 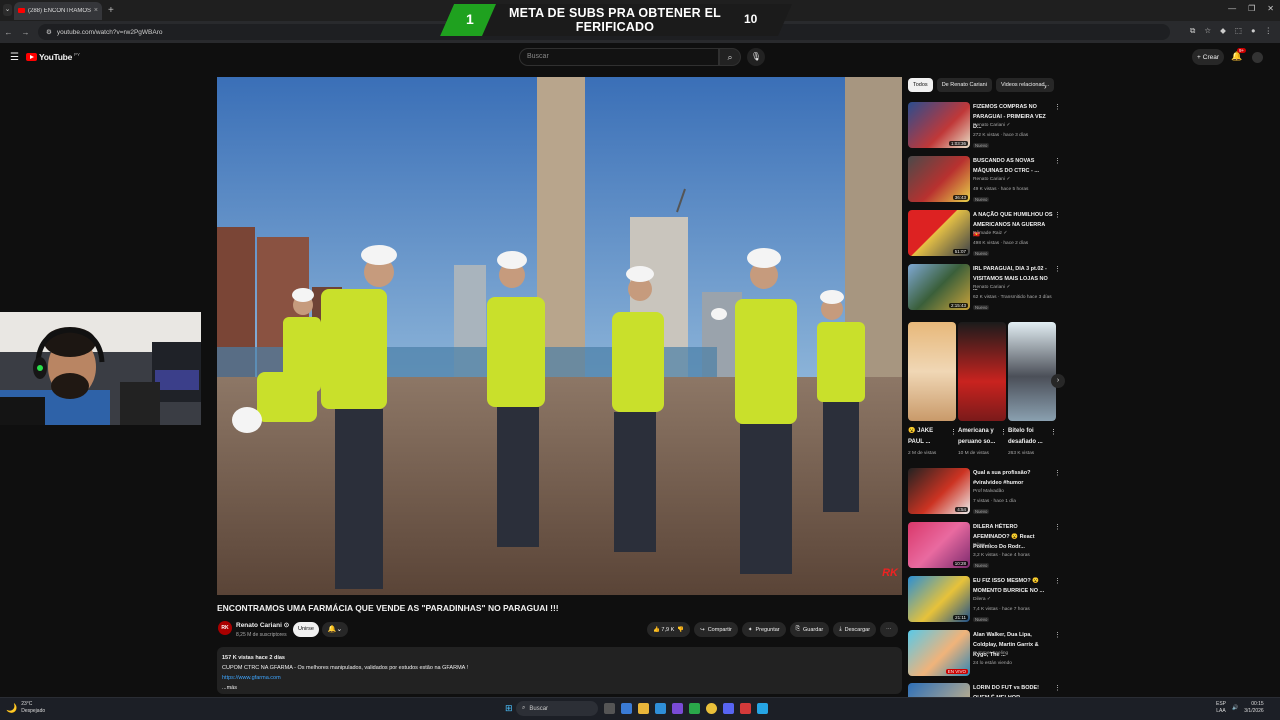 I want to click on search-input: Buscar, so click(x=619, y=57).